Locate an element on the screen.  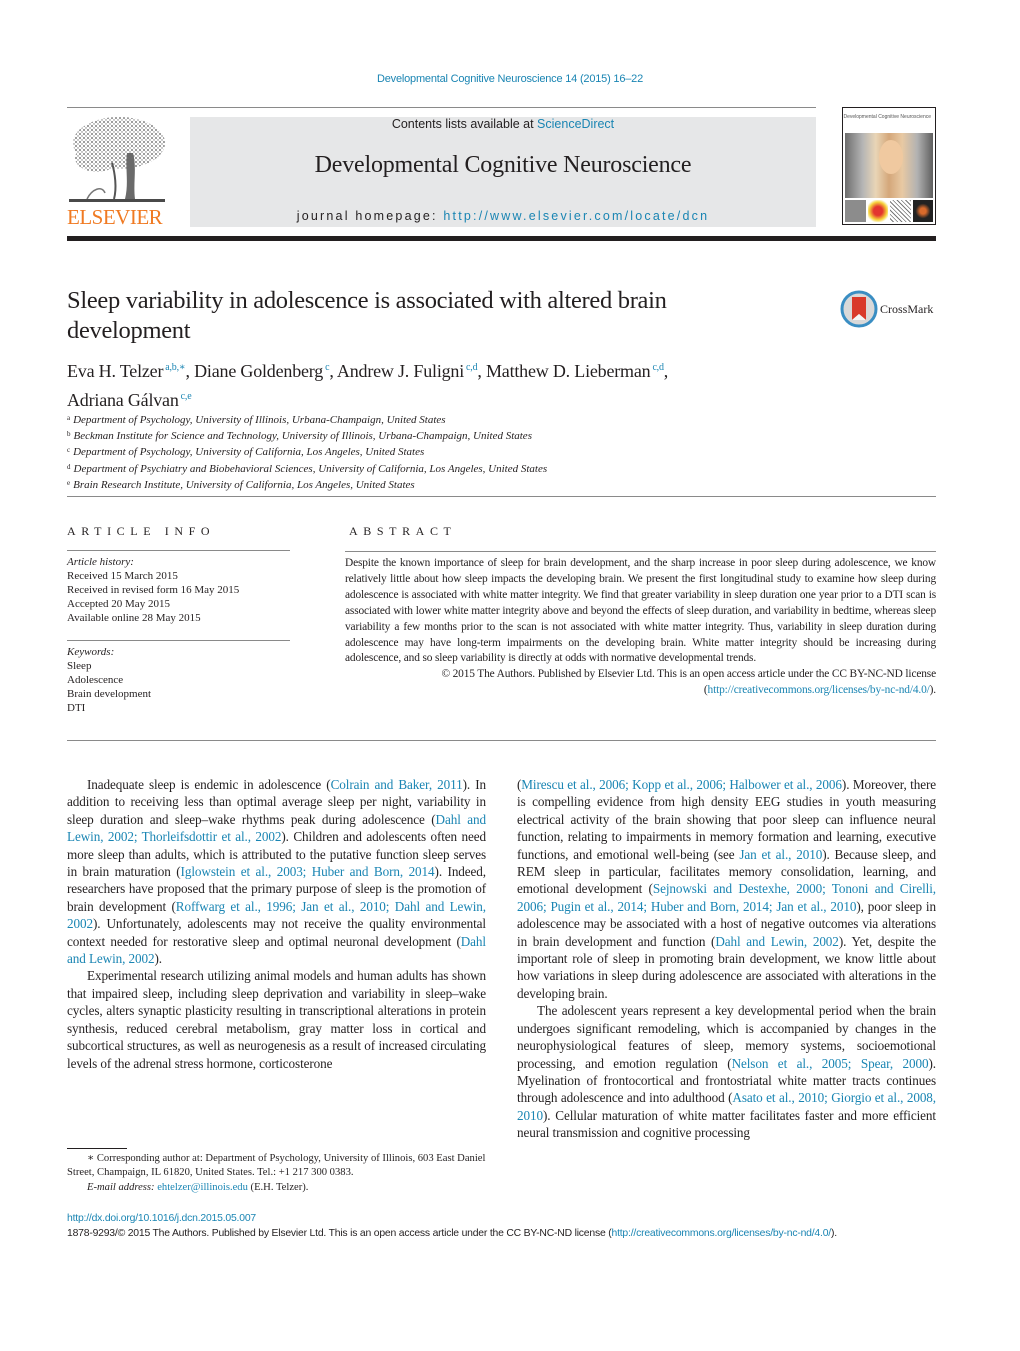
citation-link: Nelson et al., 2005; Spear, 2000 is located at coordinates (830, 1063).